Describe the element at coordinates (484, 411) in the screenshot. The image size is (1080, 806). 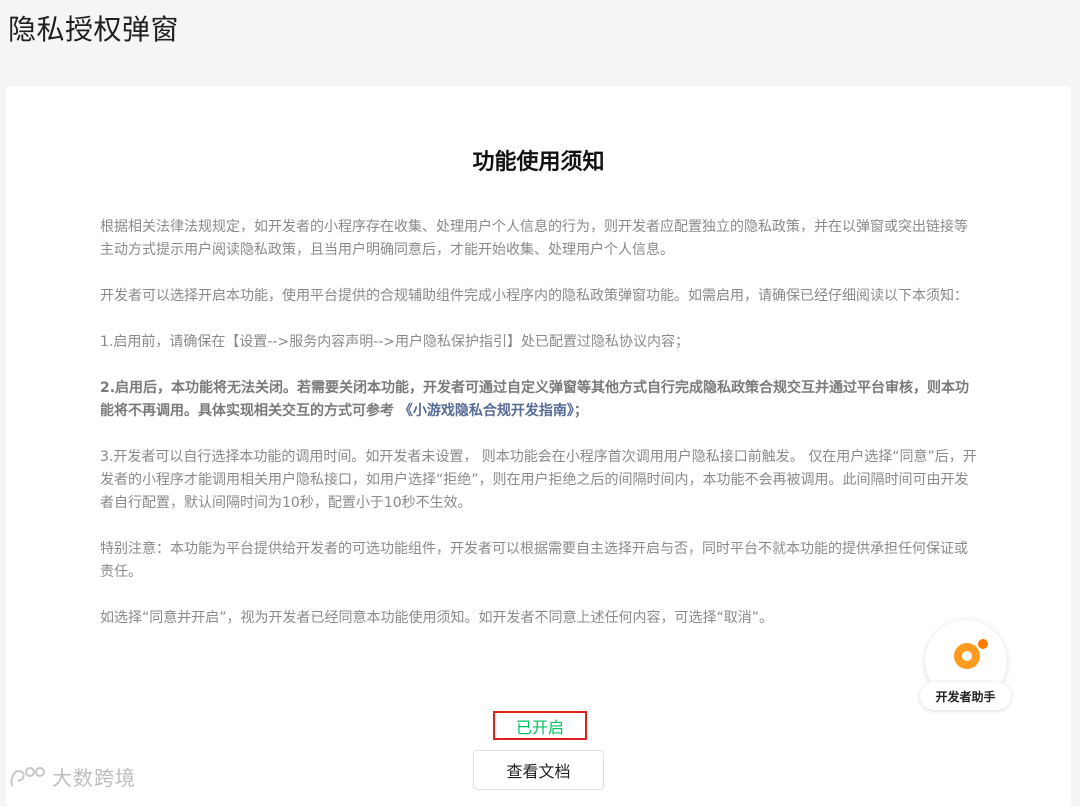
I see `privacy-guide-link: 《小游戏隐私合规开发指南》` at that location.